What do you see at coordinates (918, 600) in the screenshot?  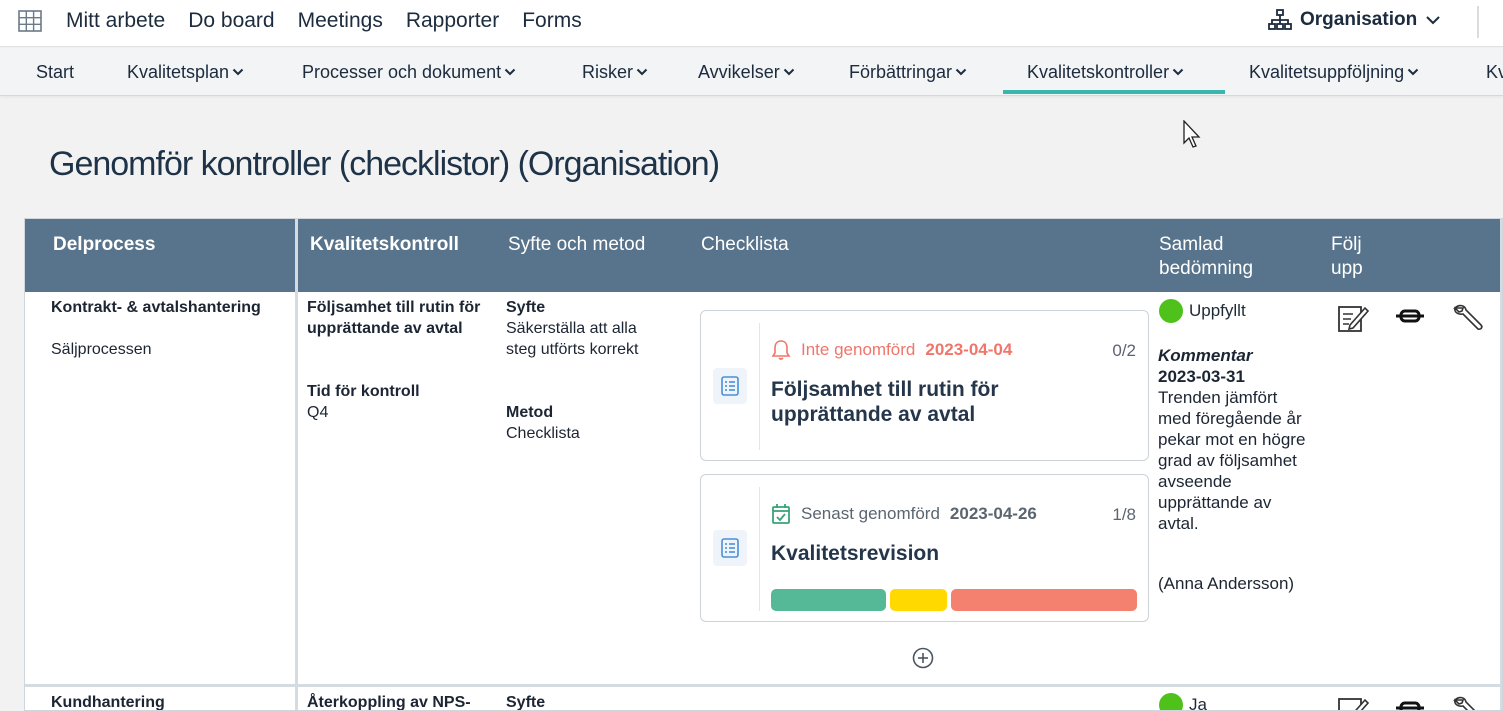 I see `progress-segment-yellow` at bounding box center [918, 600].